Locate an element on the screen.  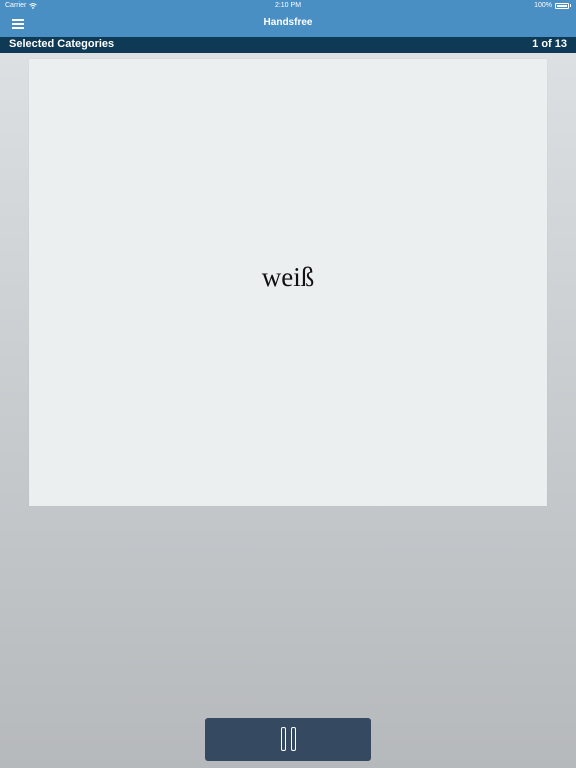
pause-button is located at coordinates (288, 739).